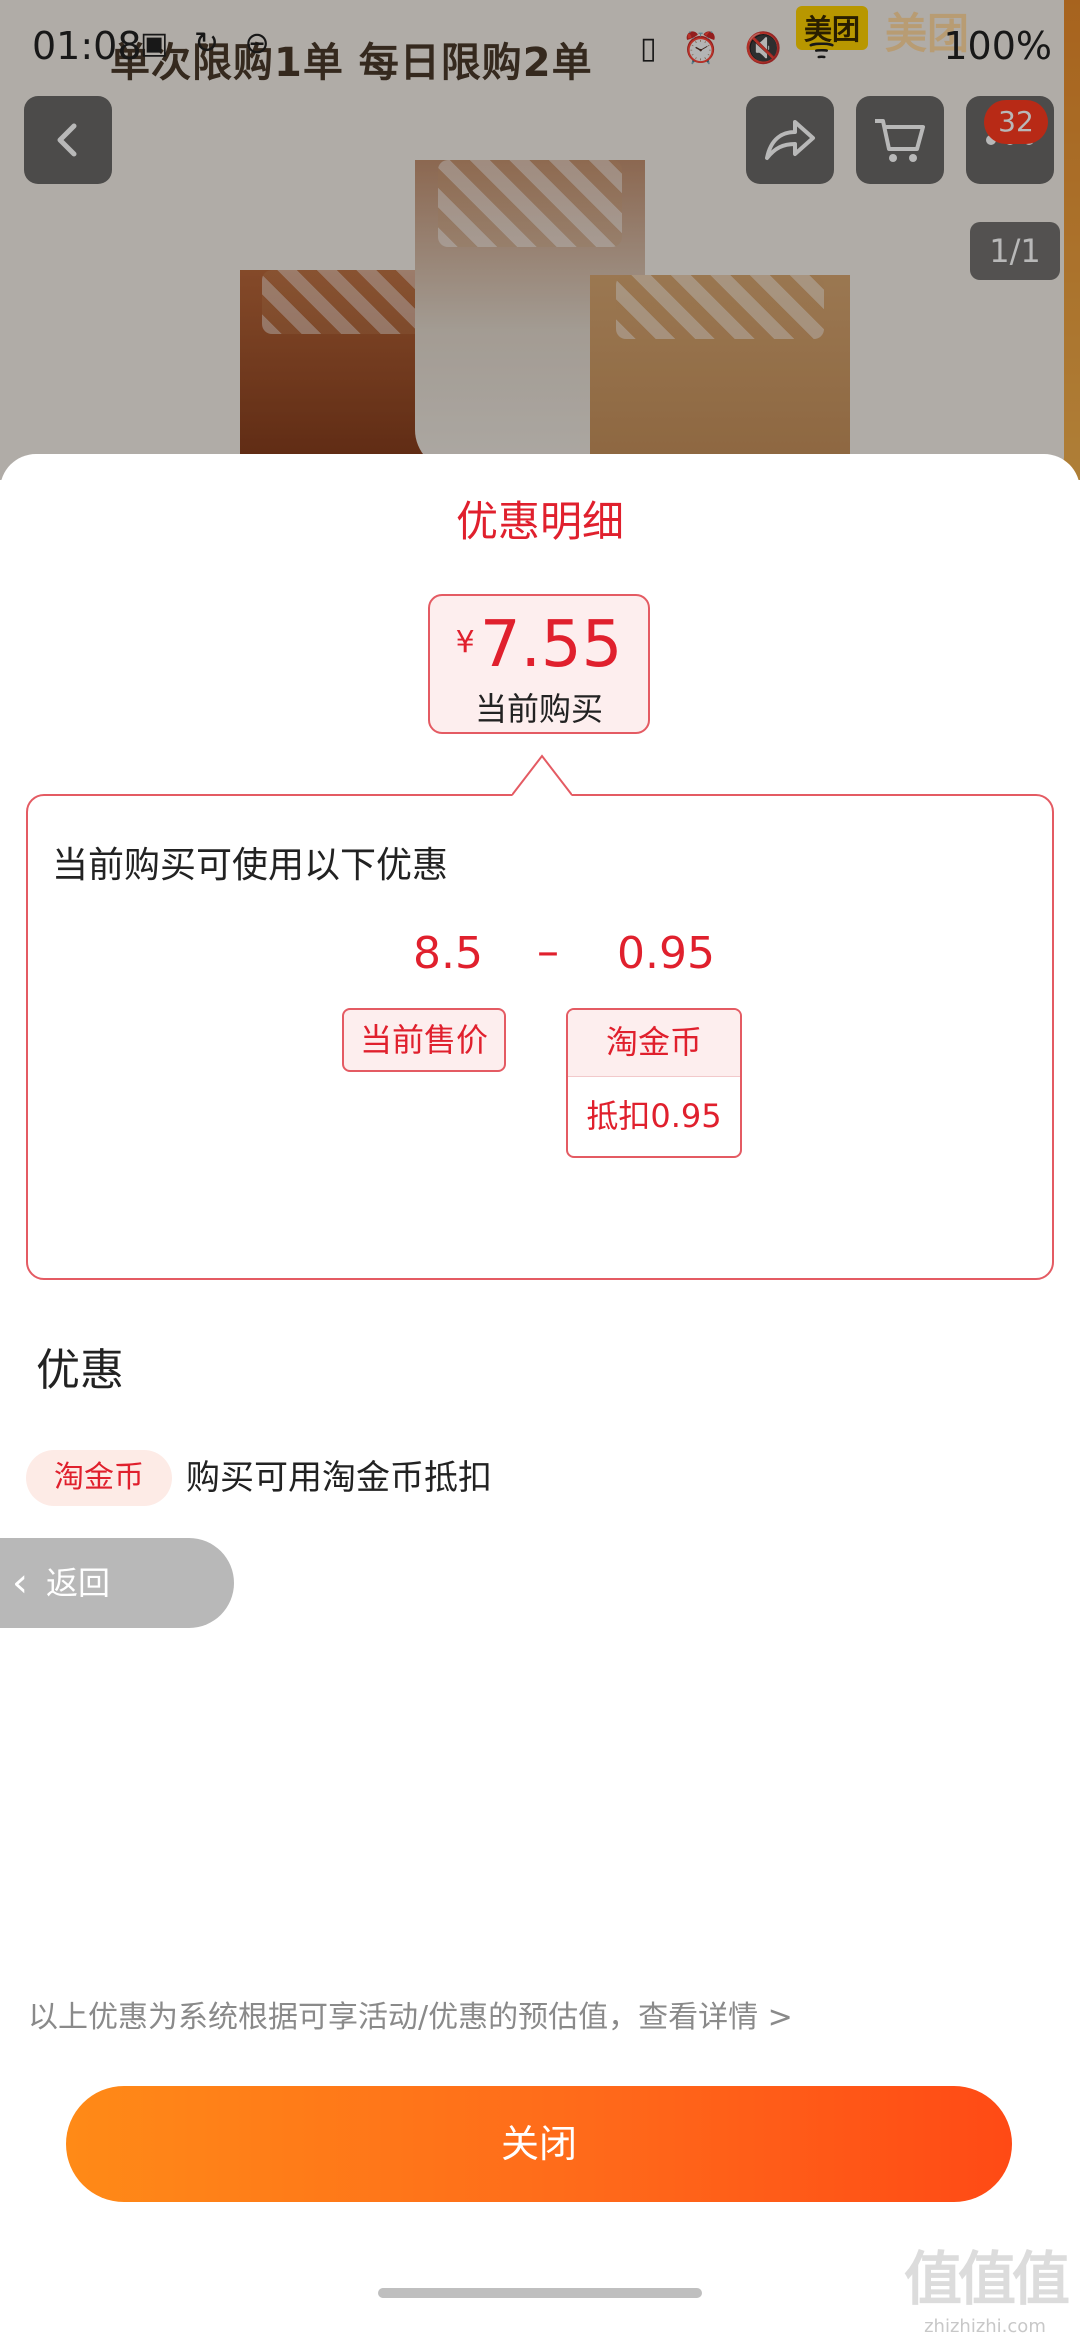 This screenshot has width=1080, height=2337. Describe the element at coordinates (985, 2326) in the screenshot. I see `watermark-url: zhizhizhi.com` at that location.